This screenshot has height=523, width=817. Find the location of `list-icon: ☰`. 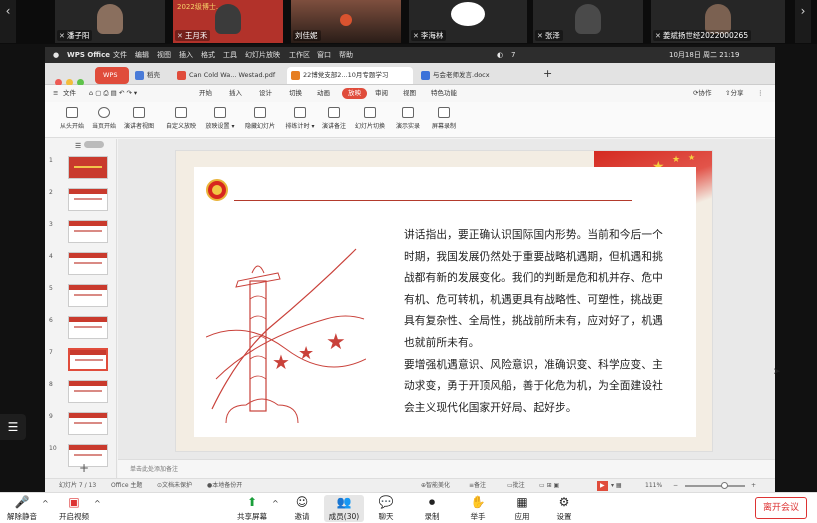

list-icon: ☰ is located at coordinates (13, 427).